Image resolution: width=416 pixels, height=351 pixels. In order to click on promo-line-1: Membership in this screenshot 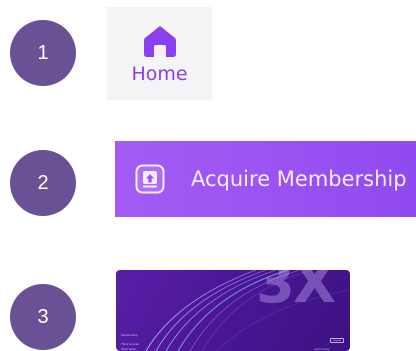, I will do `click(129, 335)`.